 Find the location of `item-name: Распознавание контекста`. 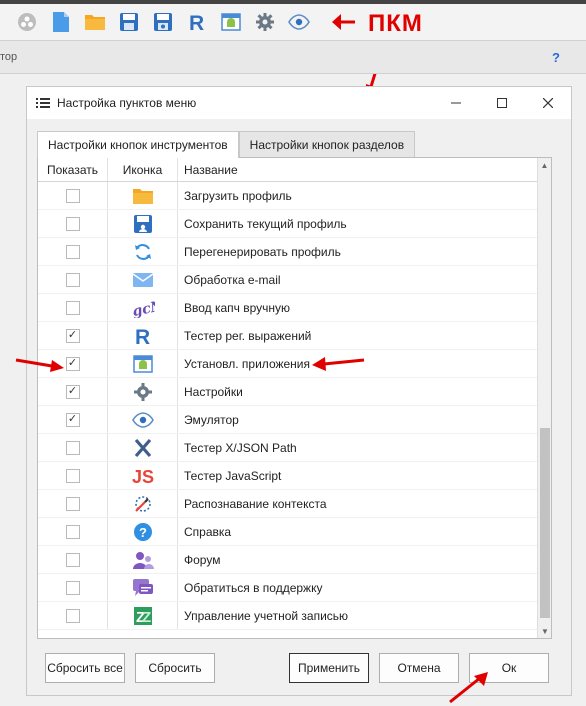

item-name: Распознавание контекста is located at coordinates (255, 503).